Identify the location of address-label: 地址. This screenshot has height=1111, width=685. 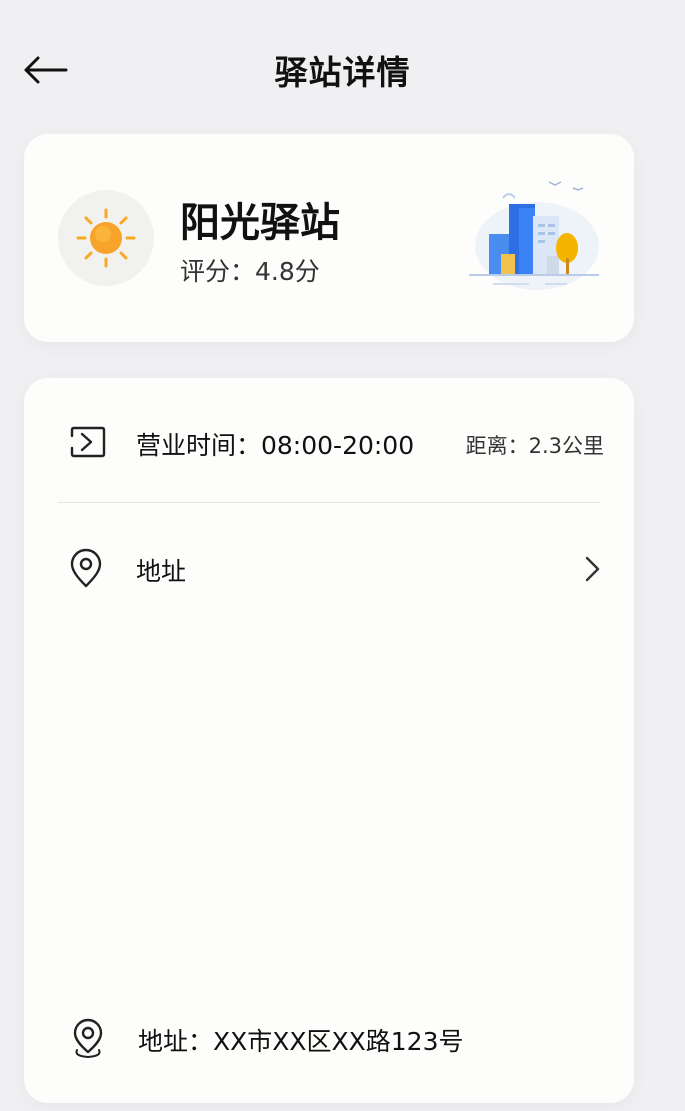
(161, 571).